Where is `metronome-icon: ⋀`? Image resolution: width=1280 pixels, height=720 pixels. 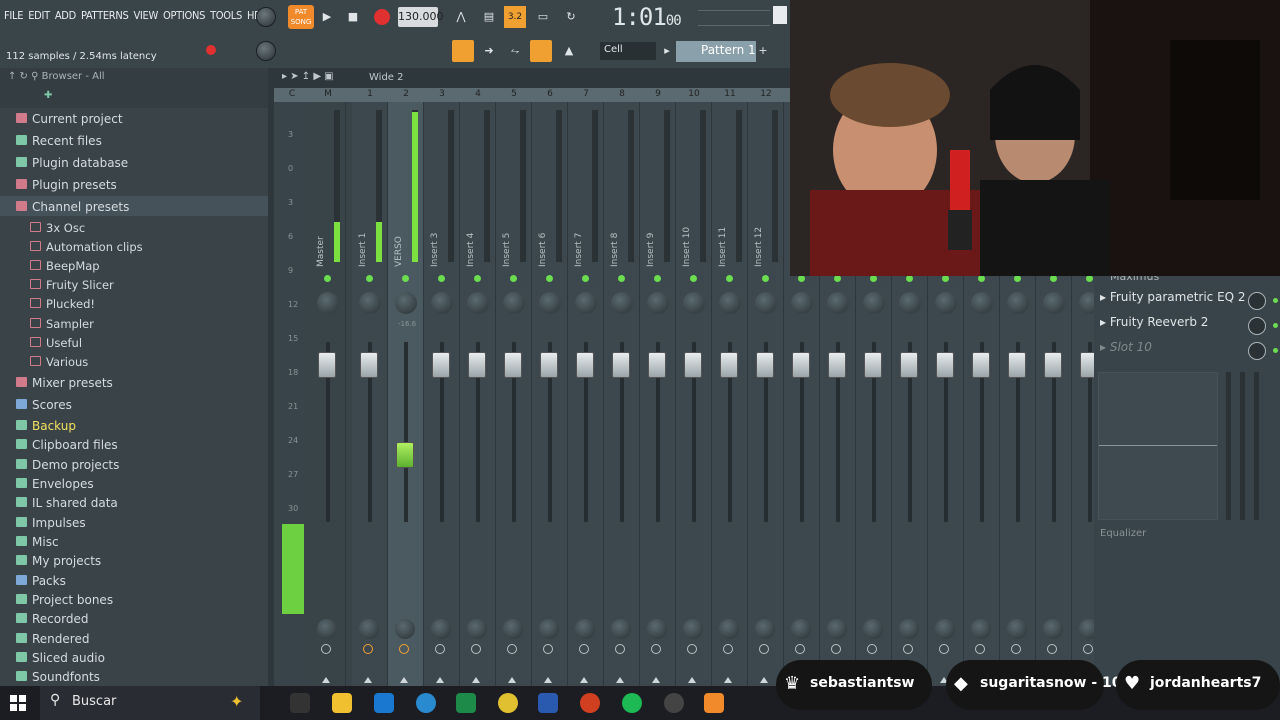
metronome-icon: ⋀ is located at coordinates (461, 17).